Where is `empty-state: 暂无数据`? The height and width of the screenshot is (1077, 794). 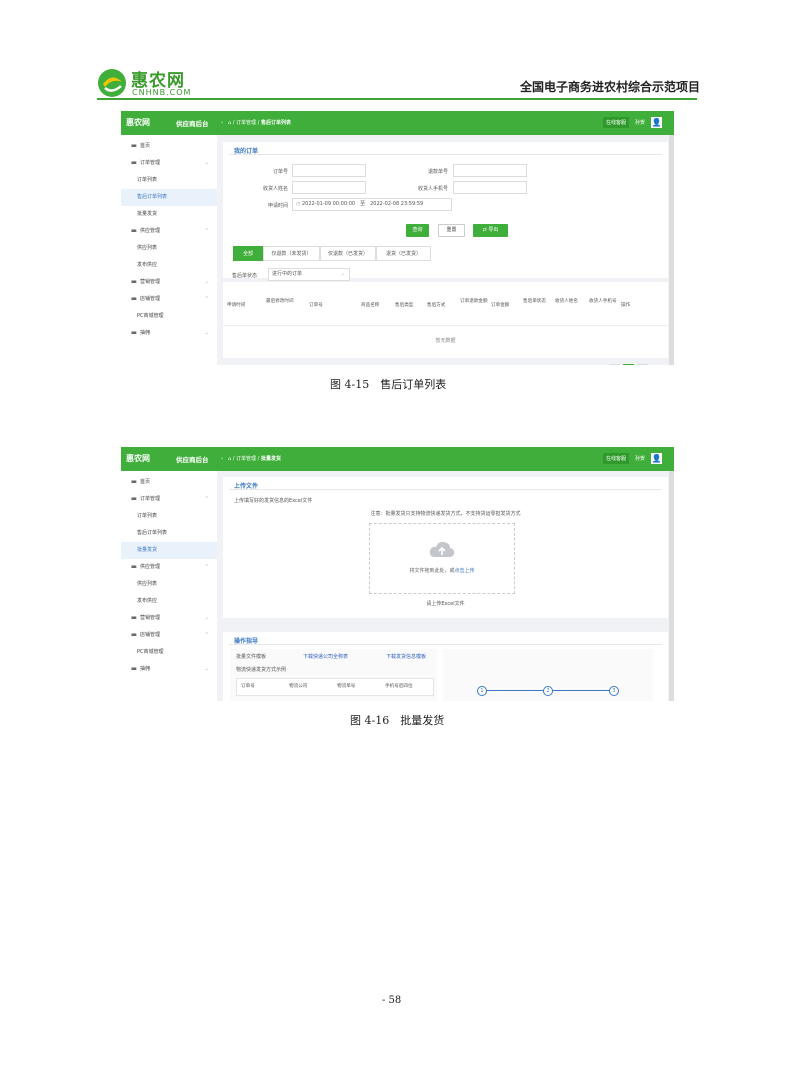 empty-state: 暂无数据 is located at coordinates (445, 341).